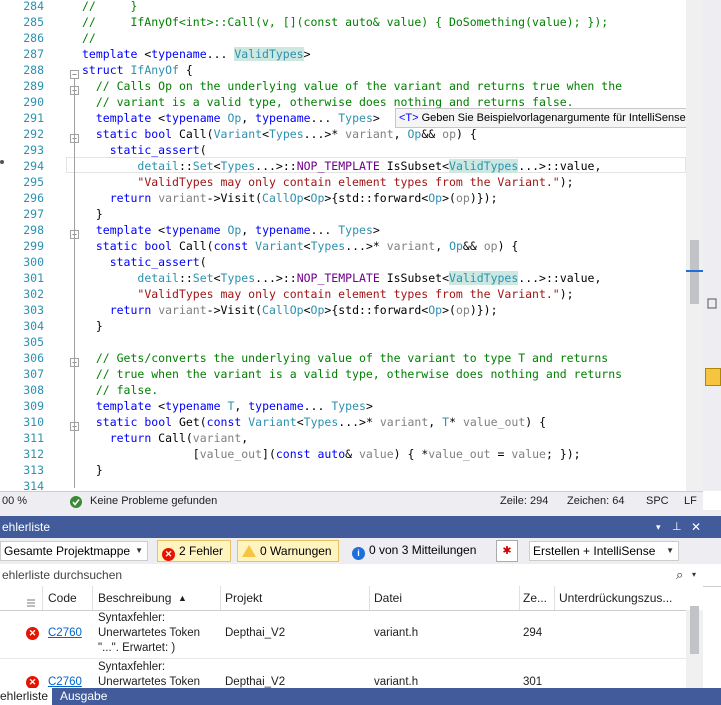  Describe the element at coordinates (33, 70) in the screenshot. I see `line-number: 288` at that location.